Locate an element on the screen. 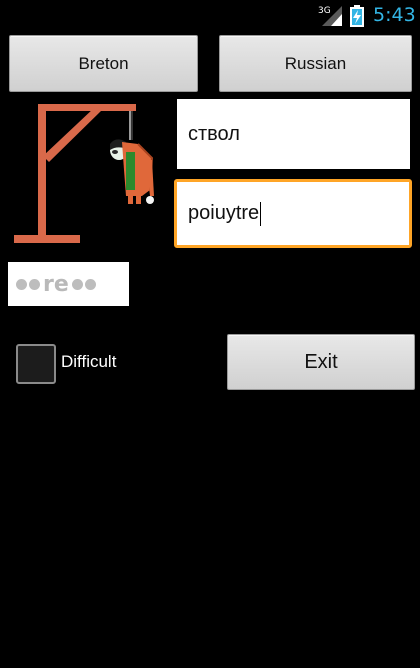 The height and width of the screenshot is (668, 420). difficult-checkbox is located at coordinates (36, 364).